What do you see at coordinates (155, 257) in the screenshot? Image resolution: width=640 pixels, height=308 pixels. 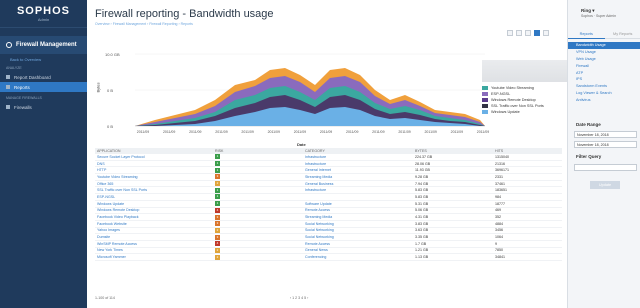 I see `cell-application: Microsoft Yammer` at bounding box center [155, 257].